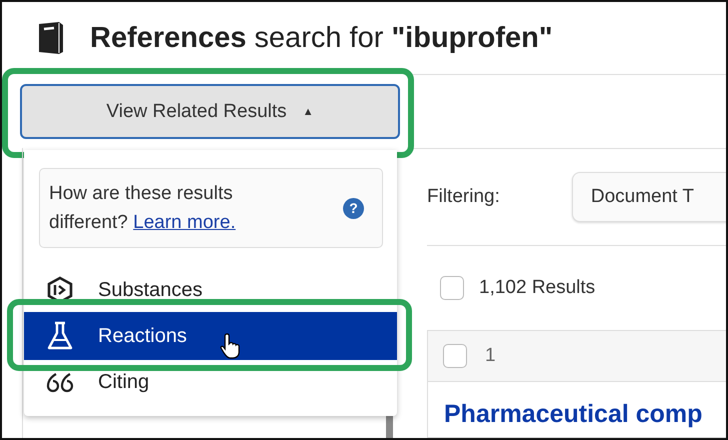  Describe the element at coordinates (452, 288) in the screenshot. I see `select-all-checkbox` at that location.